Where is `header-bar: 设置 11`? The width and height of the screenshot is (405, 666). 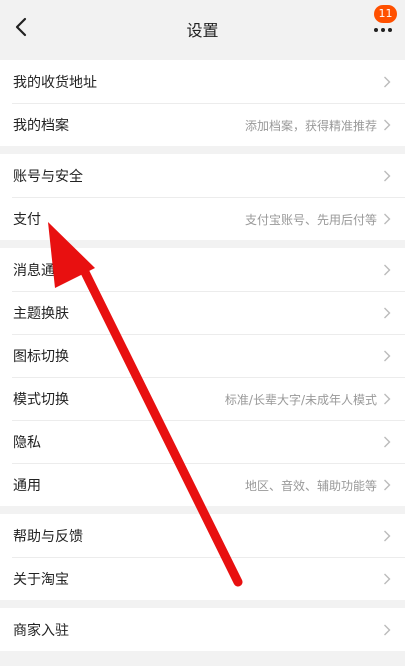
header-bar: 设置 11 is located at coordinates (202, 27).